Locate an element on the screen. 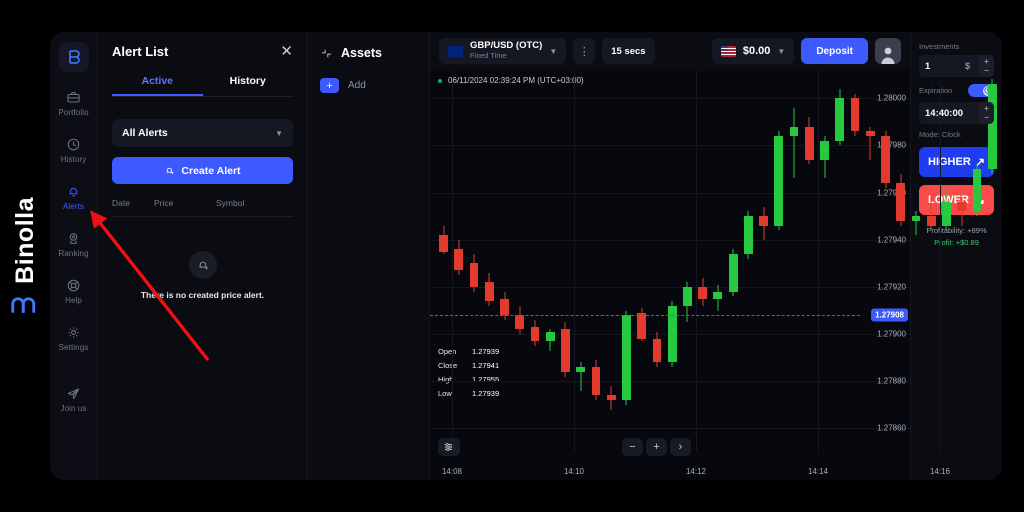 The height and width of the screenshot is (512, 1024). expiration-field: 14:40:00 + − is located at coordinates (956, 113).